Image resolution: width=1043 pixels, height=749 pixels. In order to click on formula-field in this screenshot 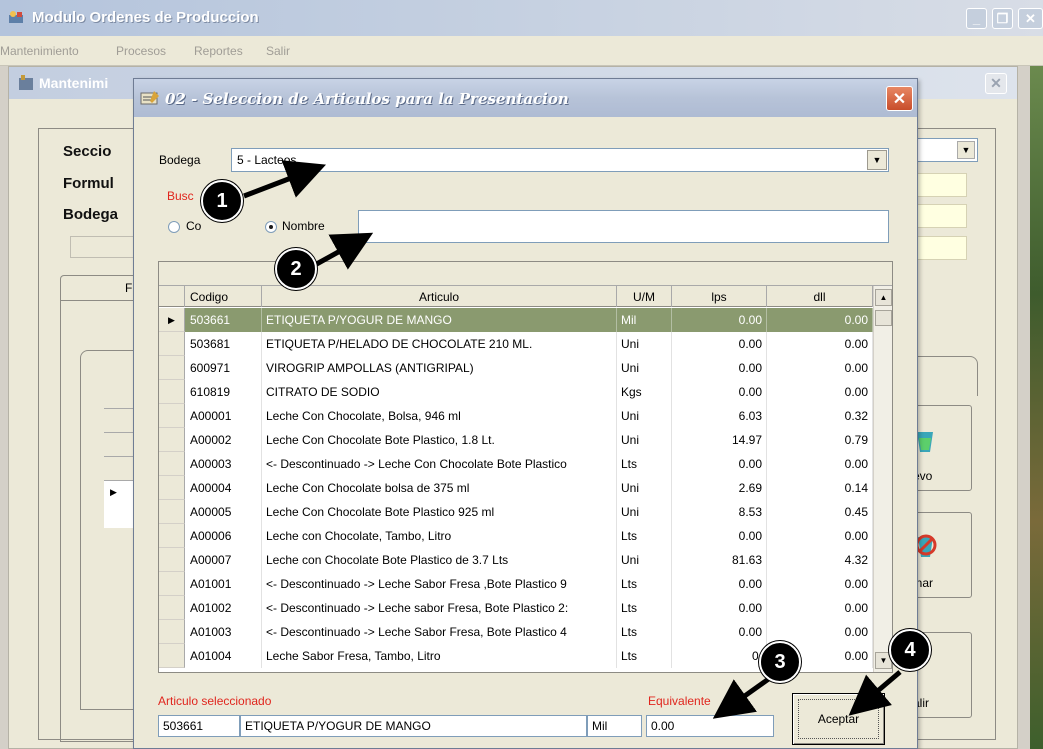, I will do `click(939, 185)`.